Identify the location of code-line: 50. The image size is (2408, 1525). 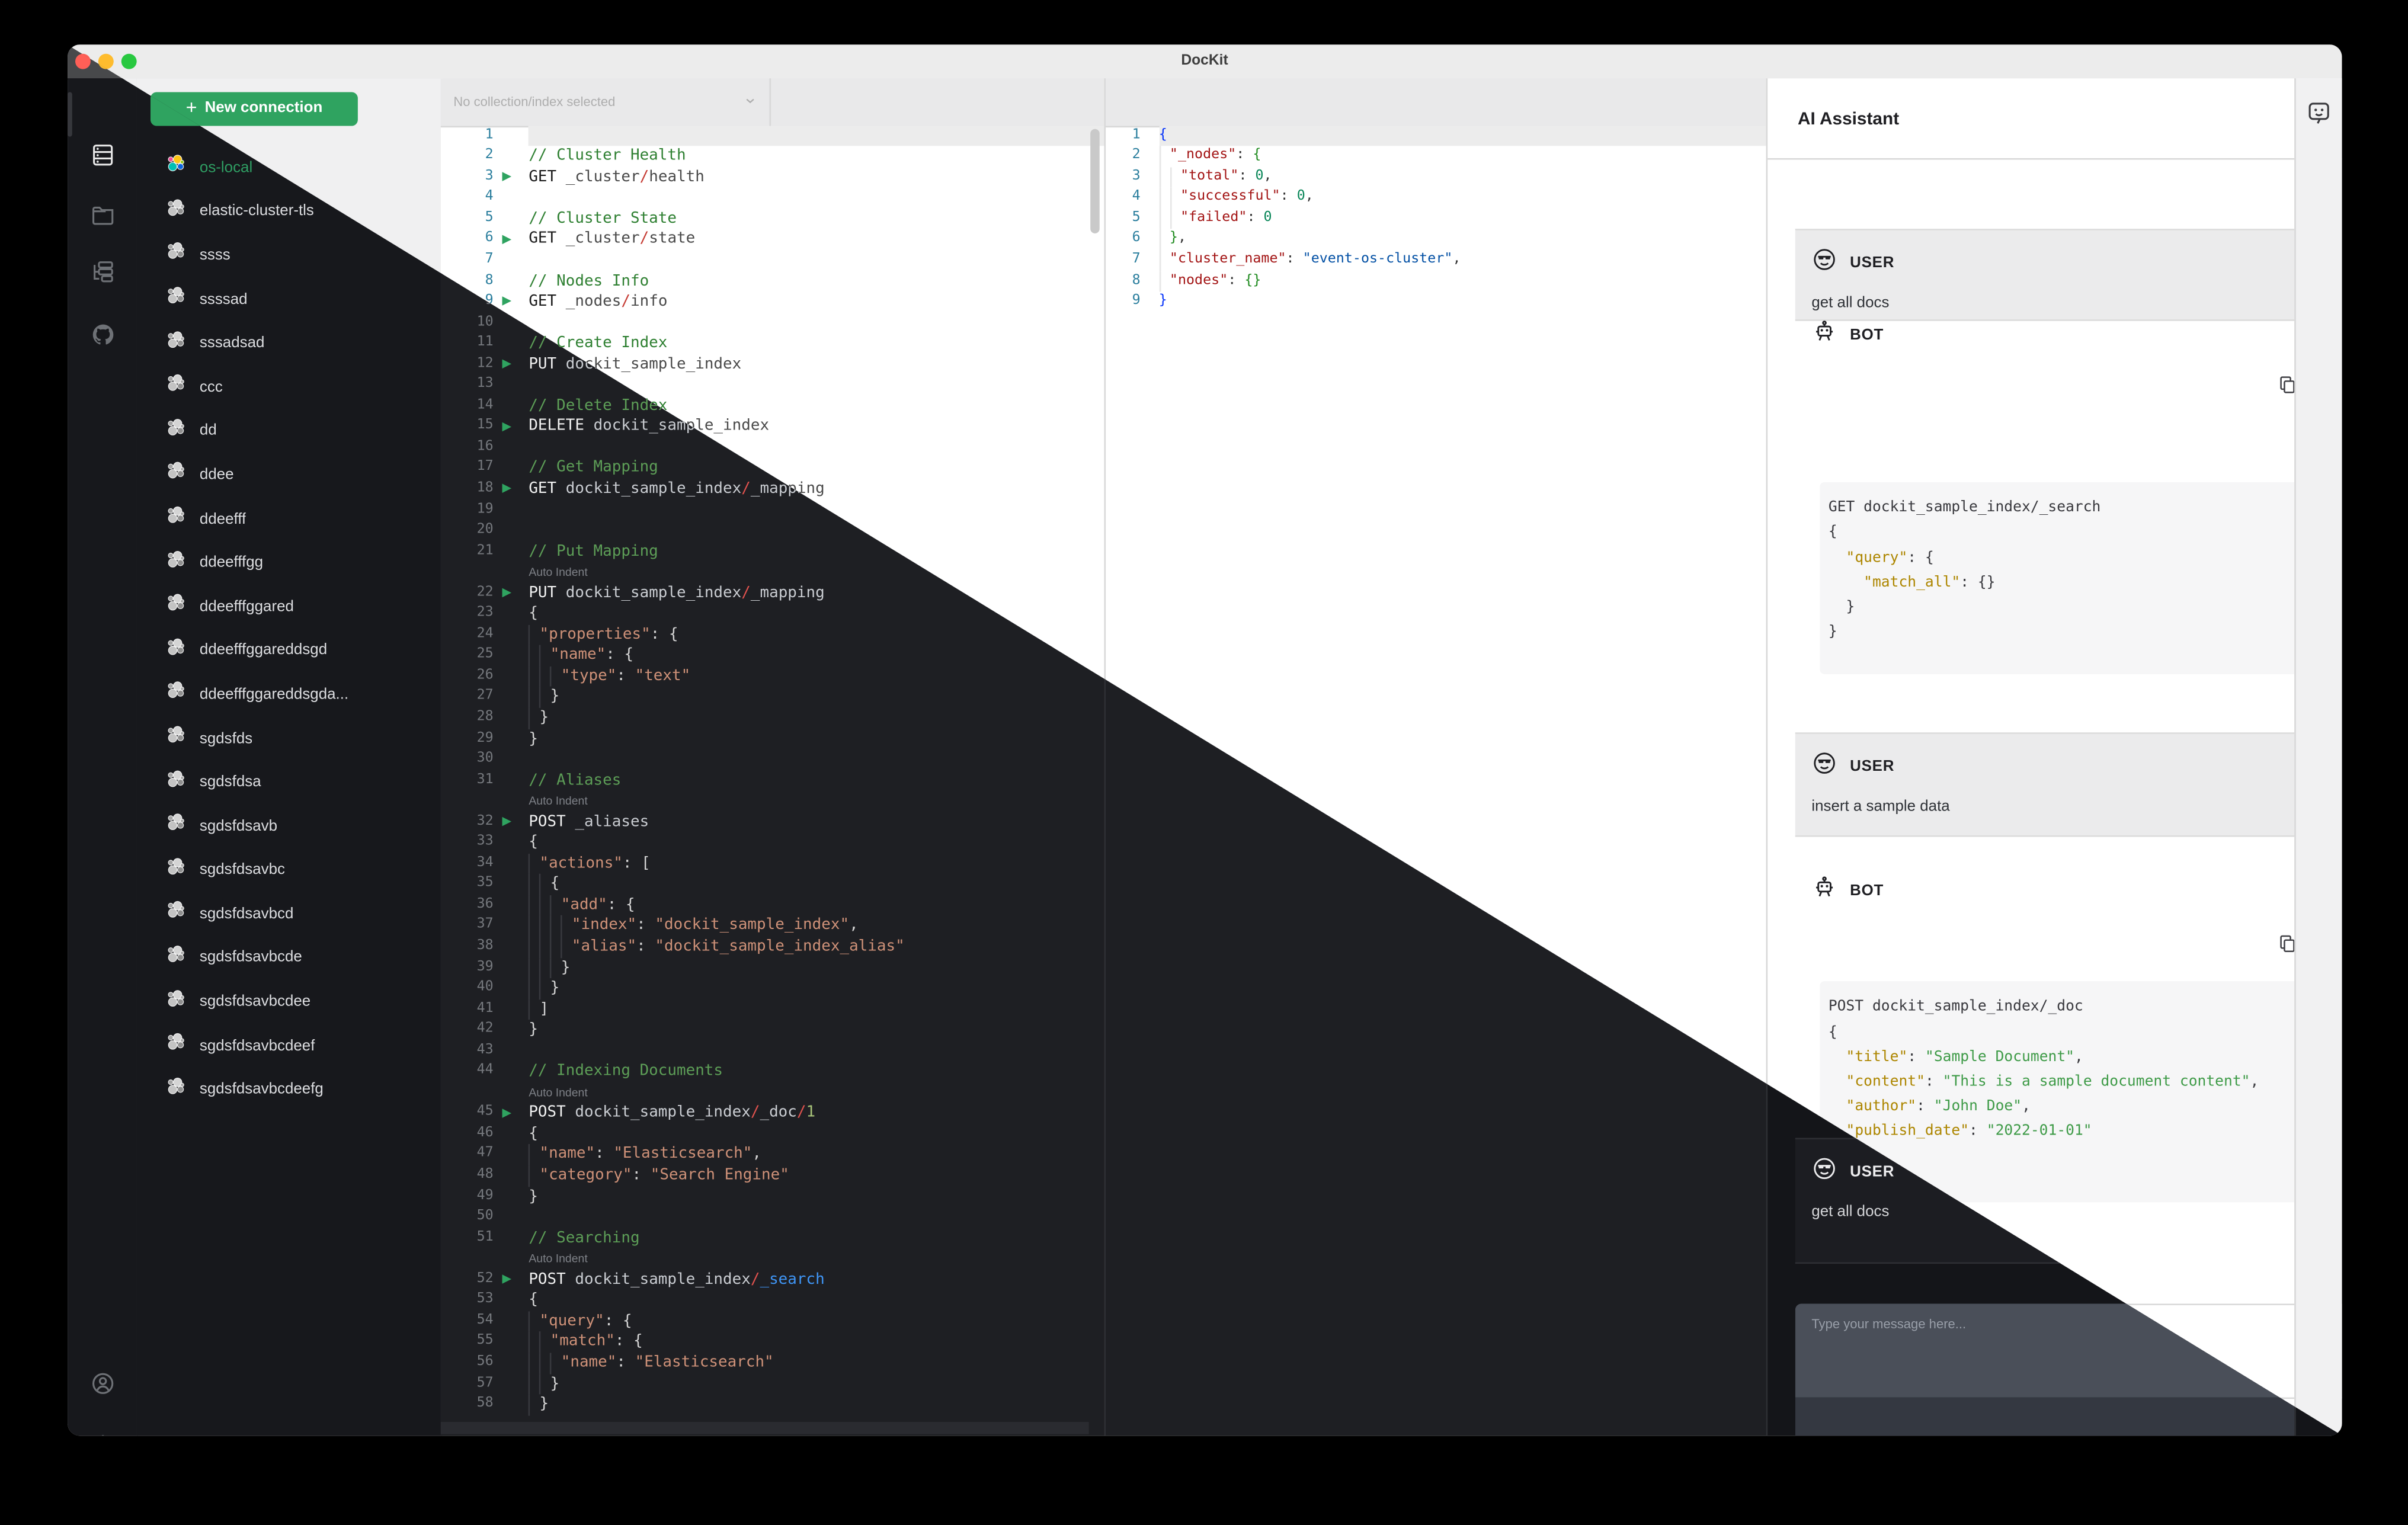
(485, 1217).